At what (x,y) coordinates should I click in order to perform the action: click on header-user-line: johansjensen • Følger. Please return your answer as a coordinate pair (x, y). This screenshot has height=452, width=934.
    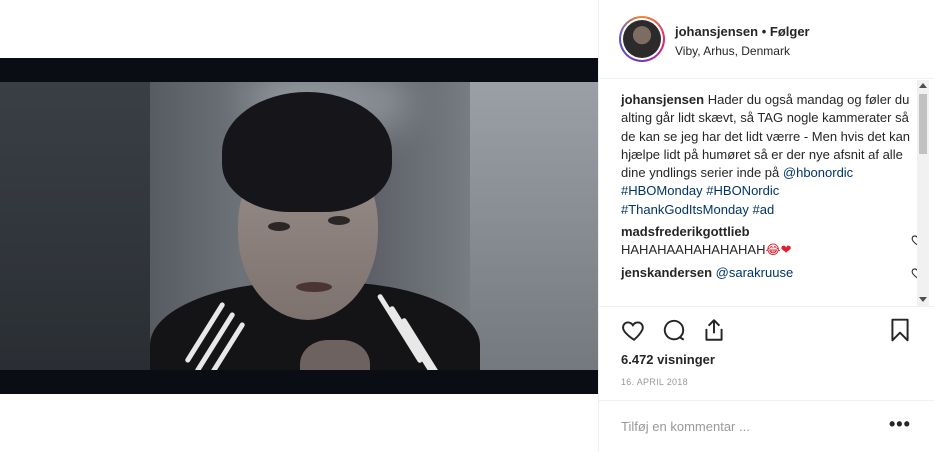
    Looking at the image, I should click on (742, 31).